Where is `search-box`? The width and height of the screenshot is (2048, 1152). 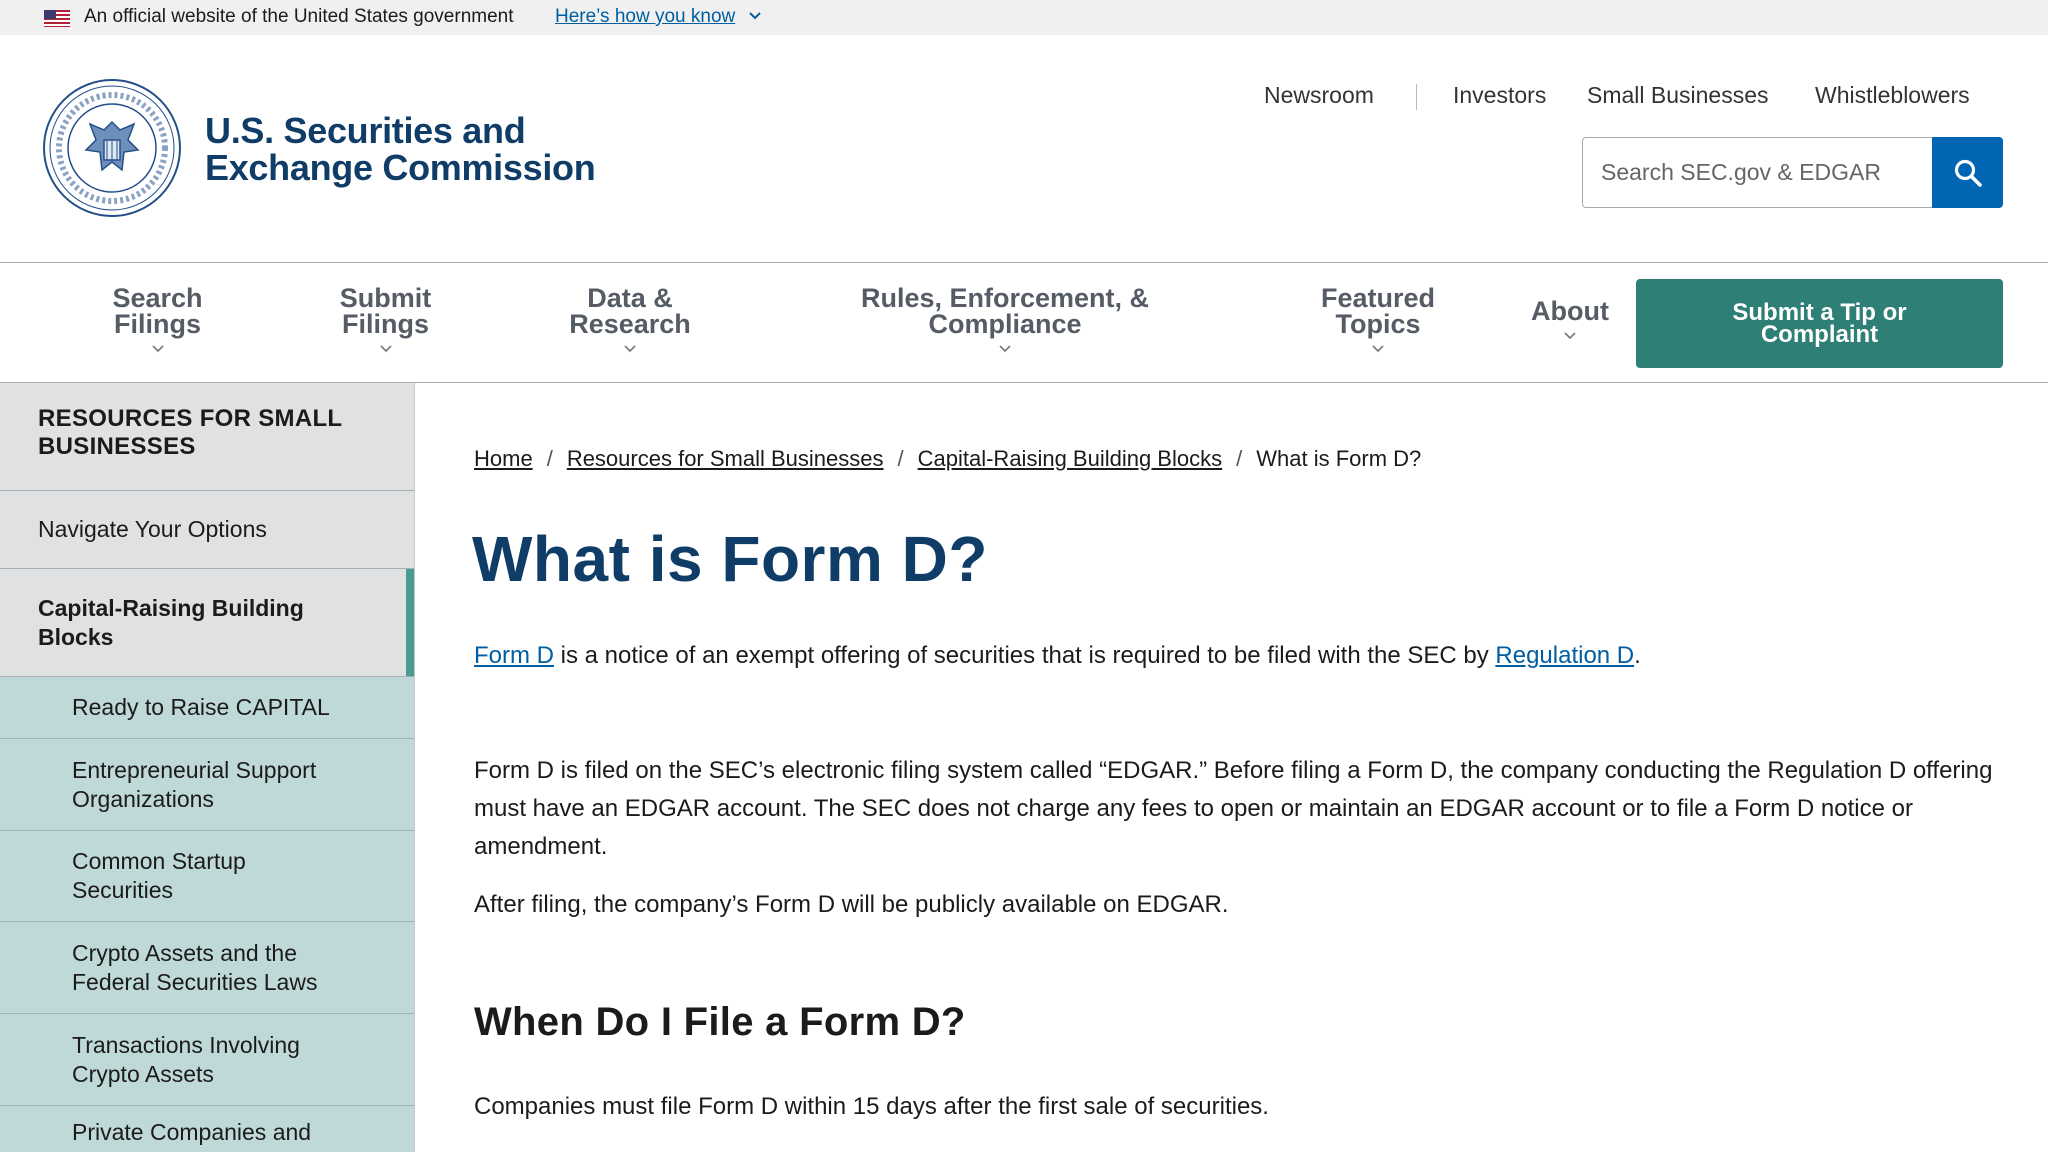 search-box is located at coordinates (1757, 172).